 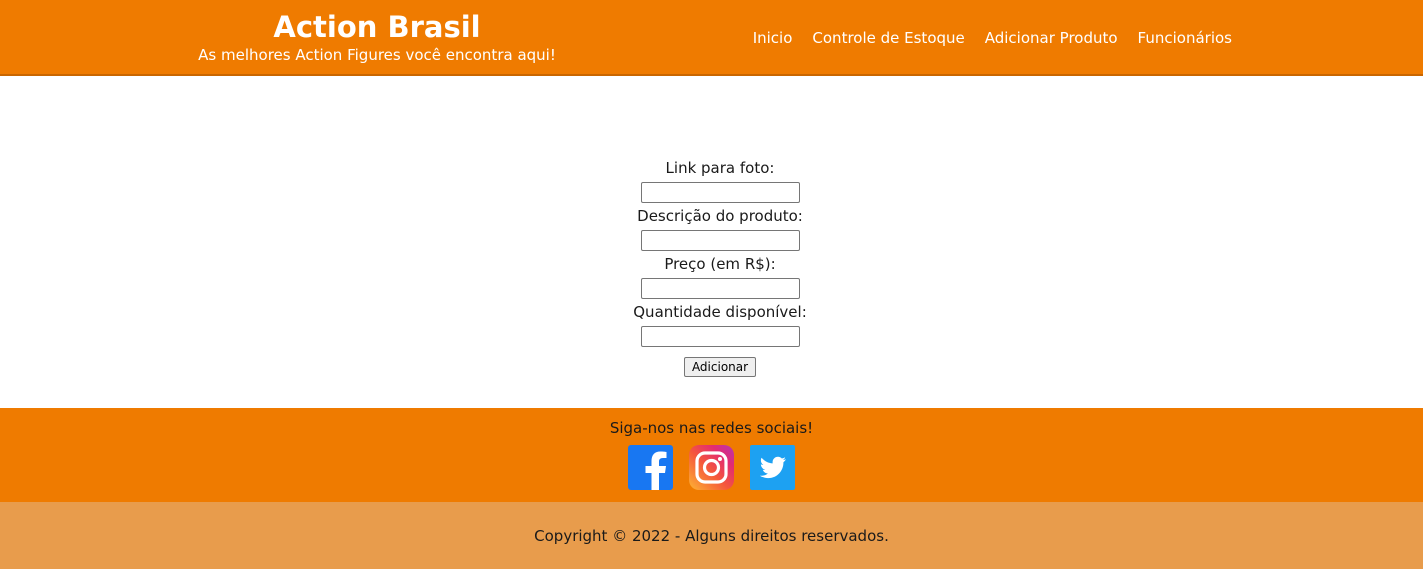 I want to click on social-icons, so click(x=711, y=467).